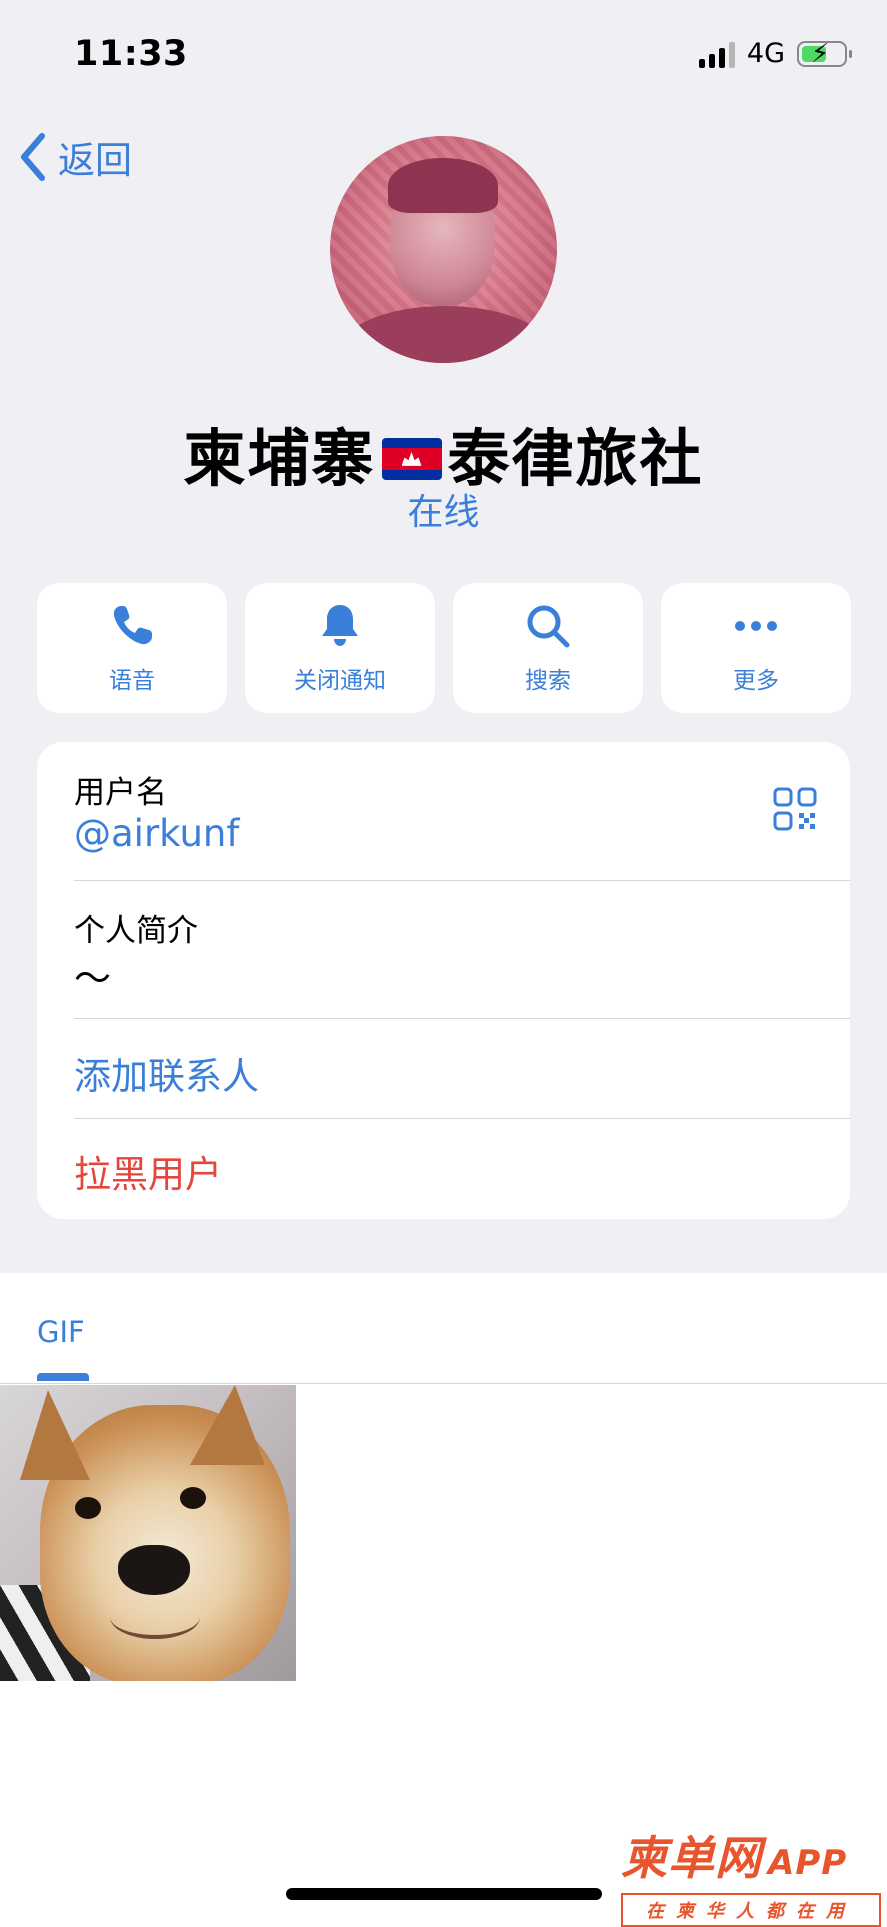 The width and height of the screenshot is (887, 1927). What do you see at coordinates (444, 648) in the screenshot?
I see `action-bar: 语音 关闭通知 搜索 更多` at bounding box center [444, 648].